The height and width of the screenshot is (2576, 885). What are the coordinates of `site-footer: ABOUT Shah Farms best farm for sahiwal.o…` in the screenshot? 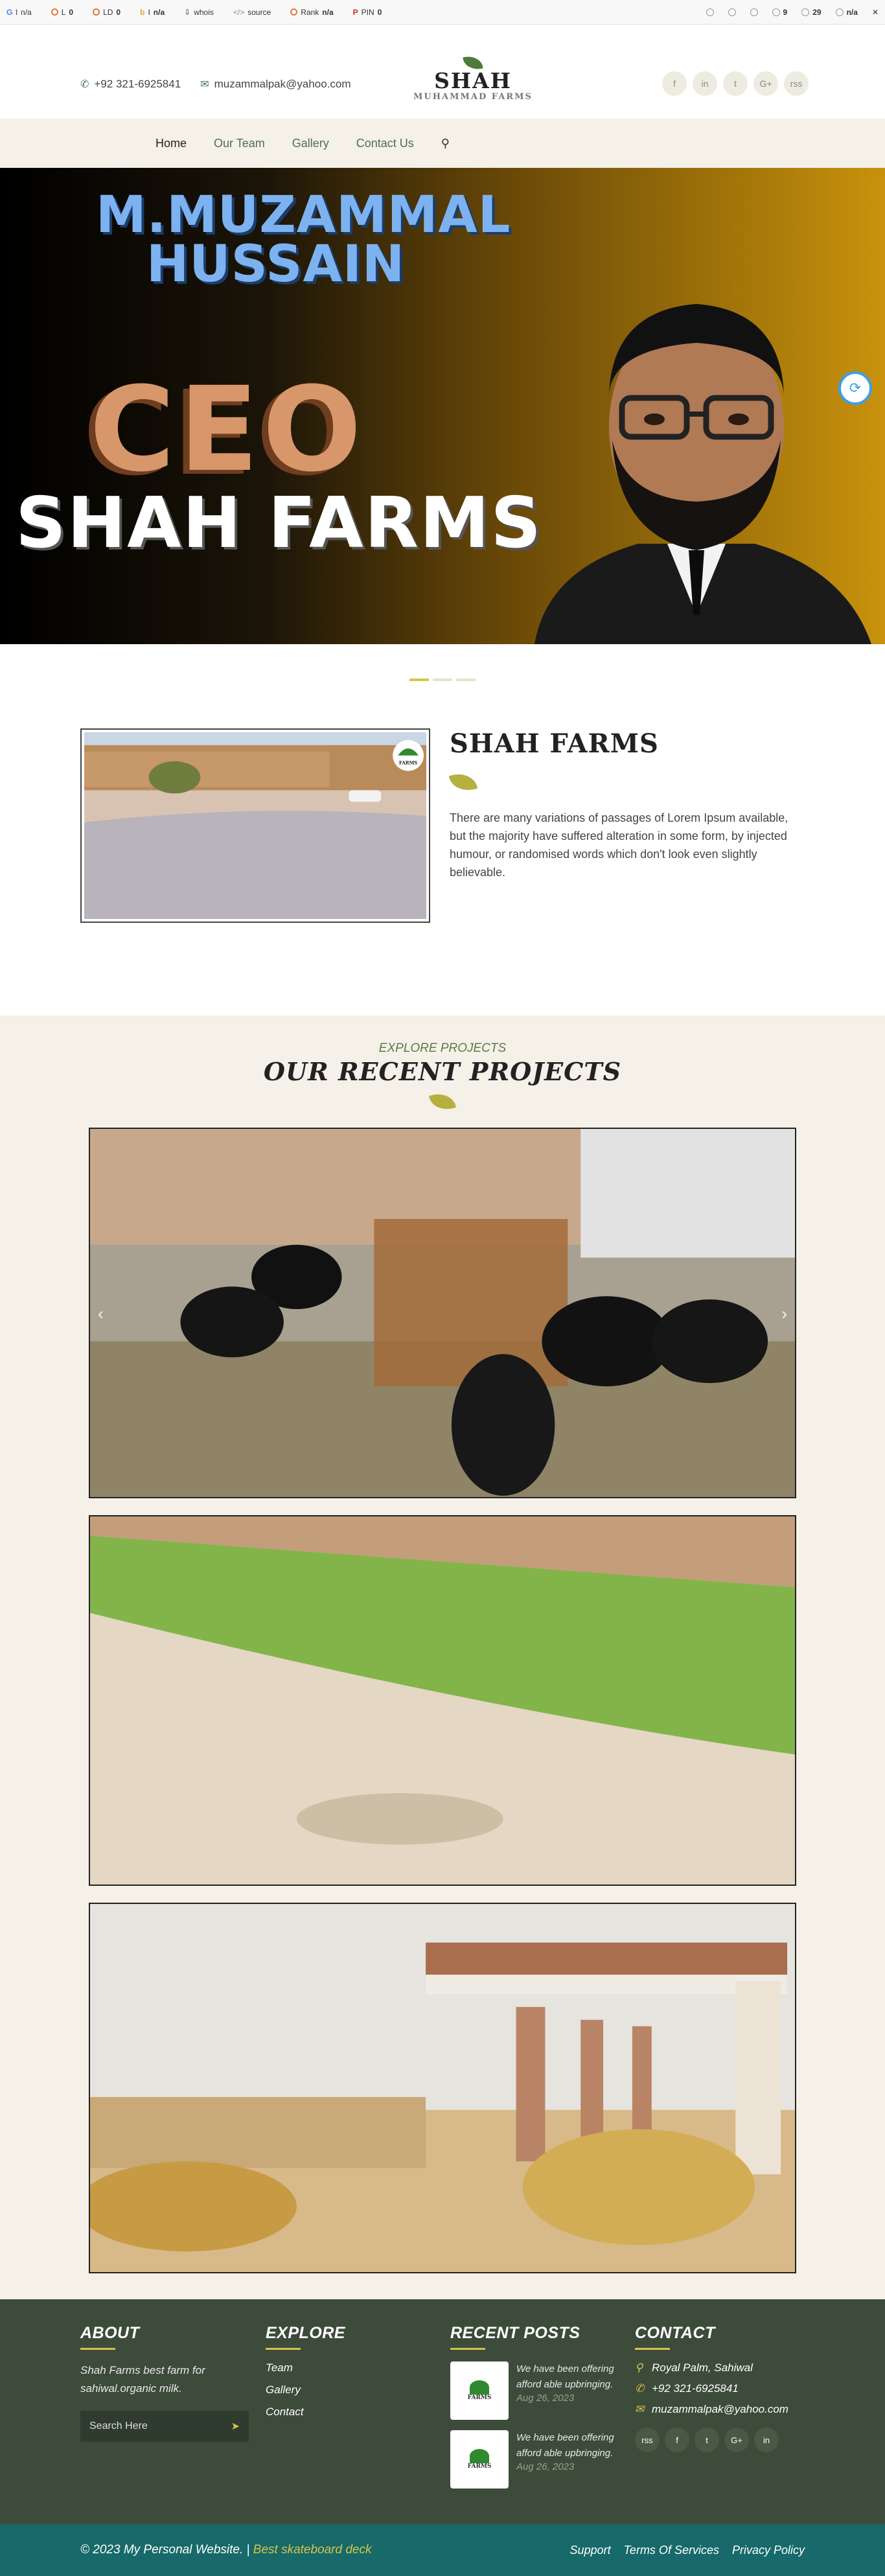 It's located at (442, 2412).